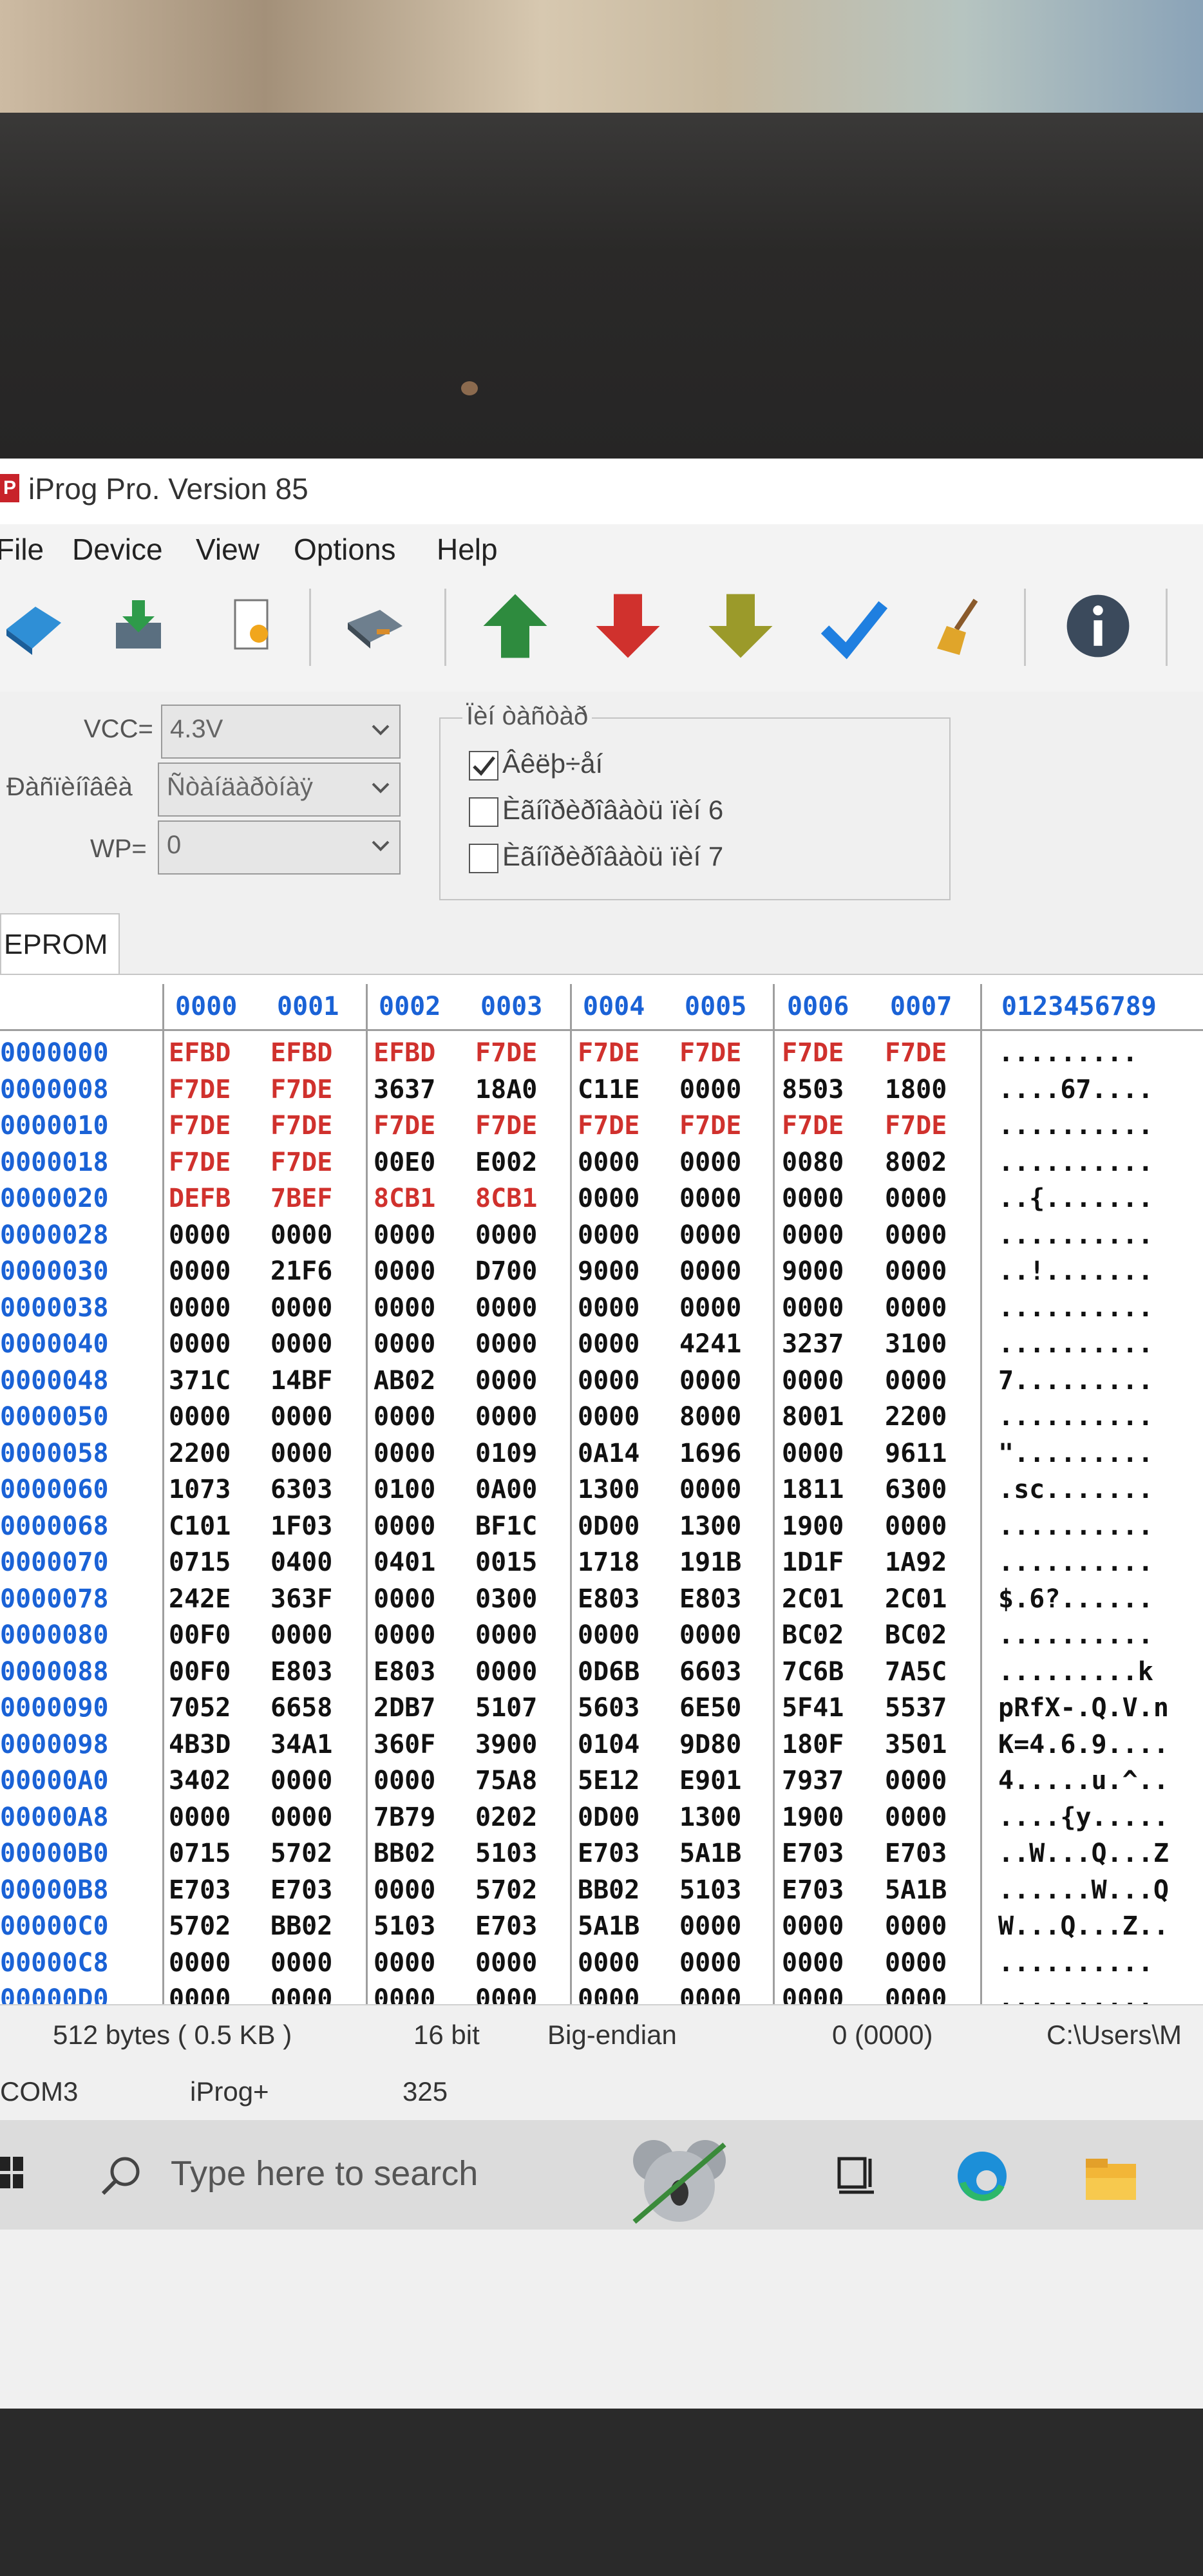 The image size is (1203, 2576). Describe the element at coordinates (117, 549) in the screenshot. I see `menu-device: Device` at that location.